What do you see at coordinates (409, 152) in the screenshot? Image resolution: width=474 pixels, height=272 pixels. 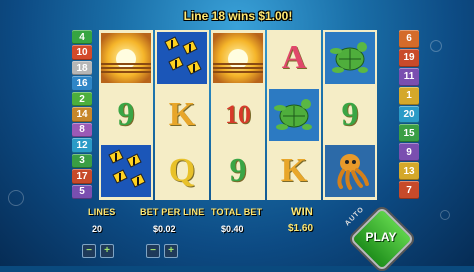 I see `line-indicator: 9` at bounding box center [409, 152].